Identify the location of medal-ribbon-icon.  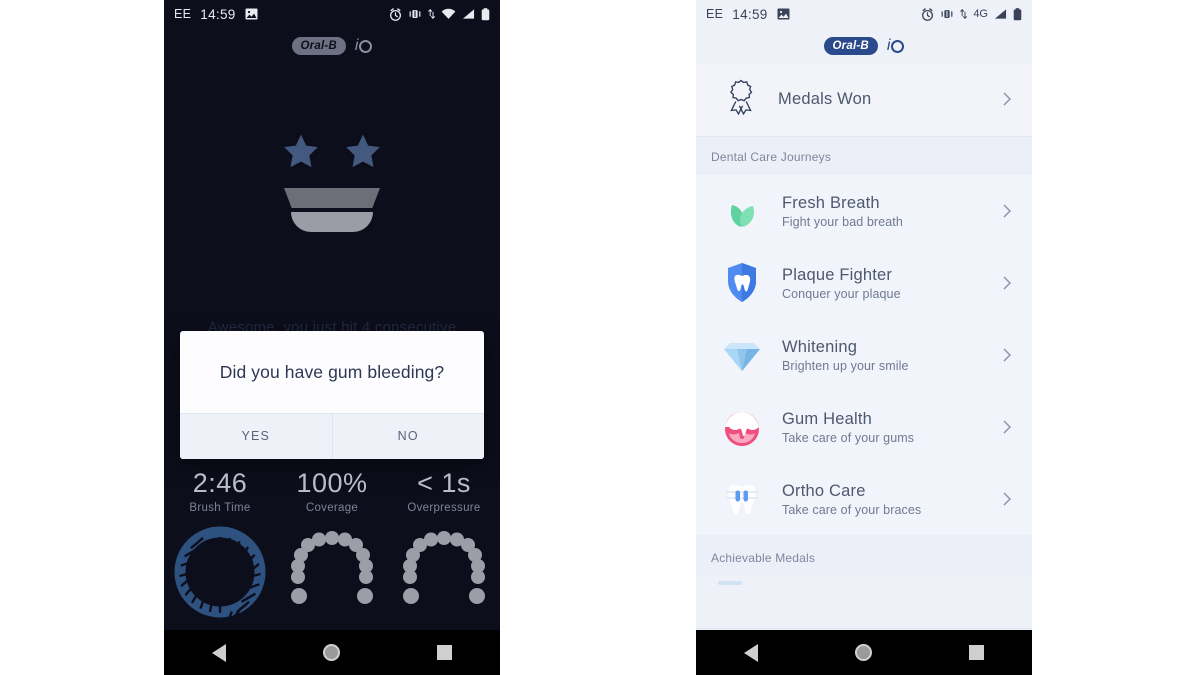
(741, 99).